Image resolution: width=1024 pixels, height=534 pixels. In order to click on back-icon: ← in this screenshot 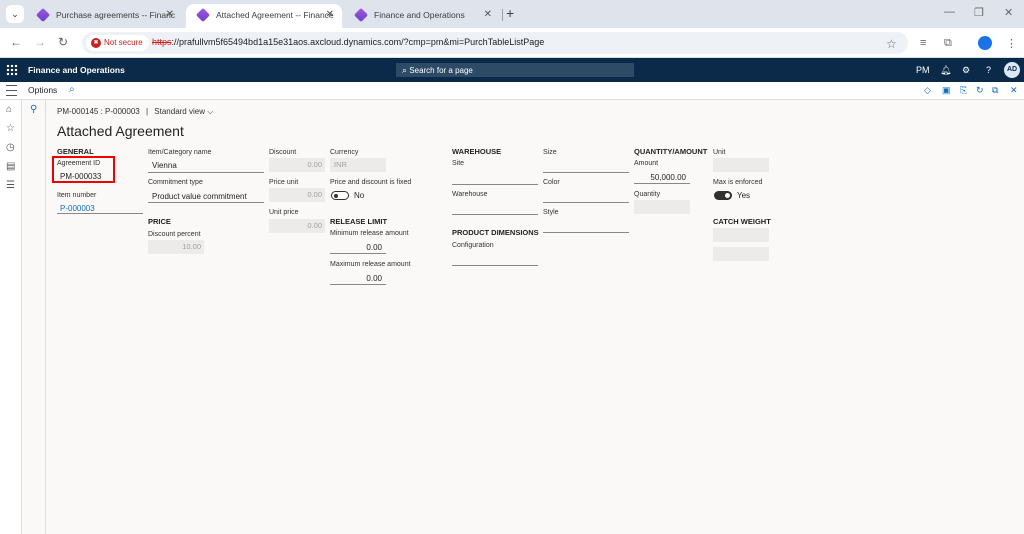, I will do `click(16, 42)`.